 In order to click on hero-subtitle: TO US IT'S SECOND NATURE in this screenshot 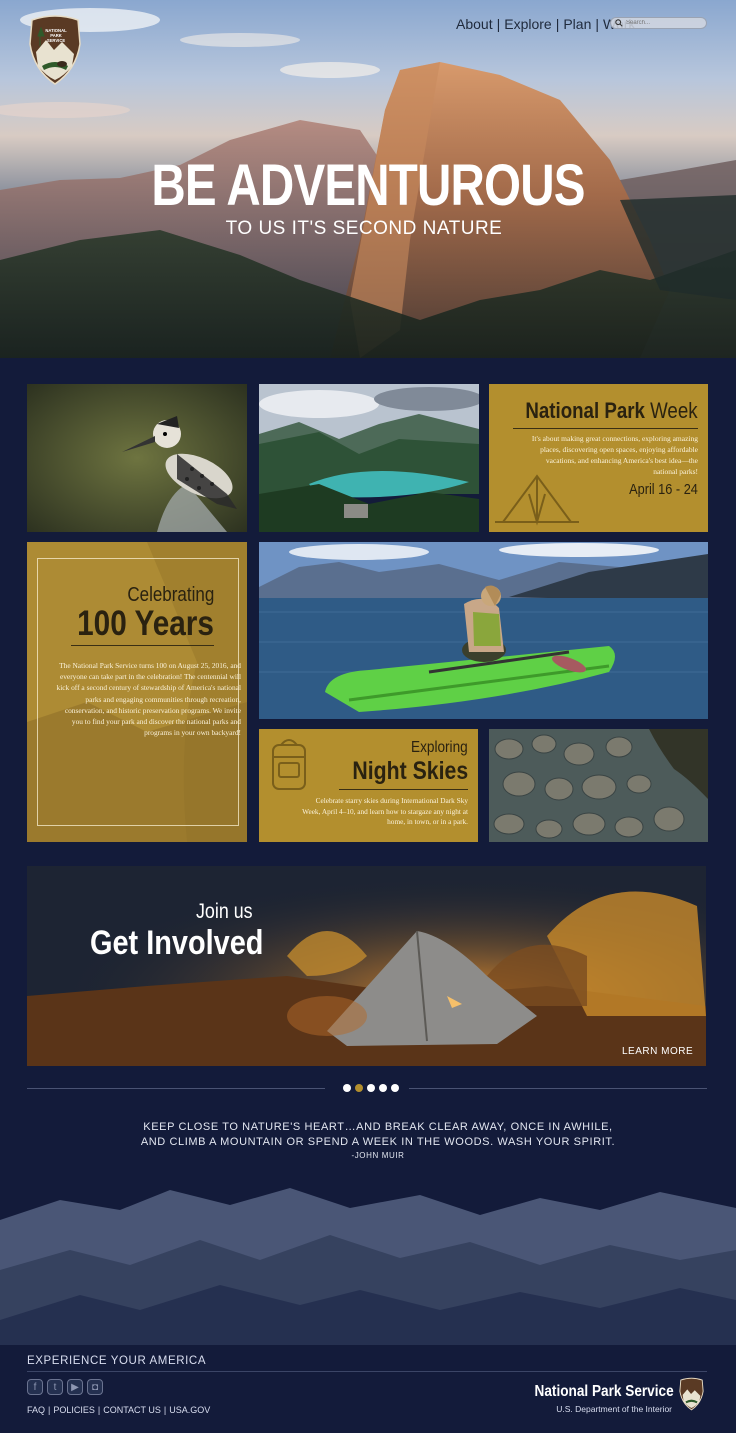, I will do `click(364, 228)`.